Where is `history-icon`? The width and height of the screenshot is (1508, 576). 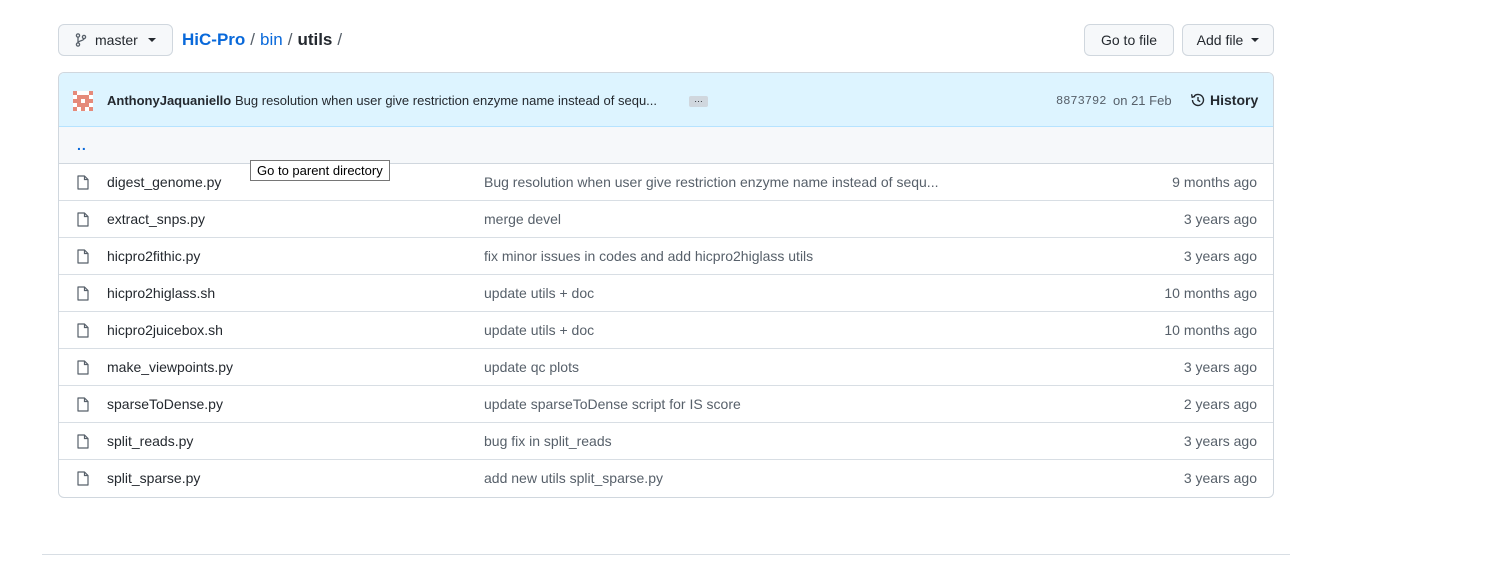
history-icon is located at coordinates (1197, 100).